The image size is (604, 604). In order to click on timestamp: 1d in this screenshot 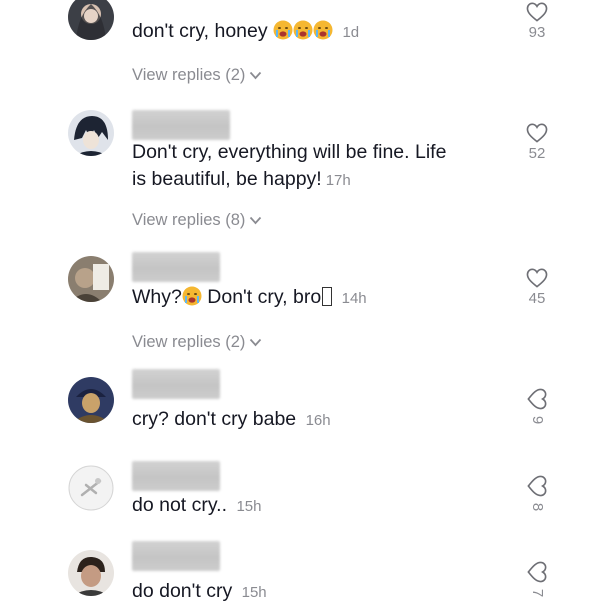, I will do `click(351, 32)`.